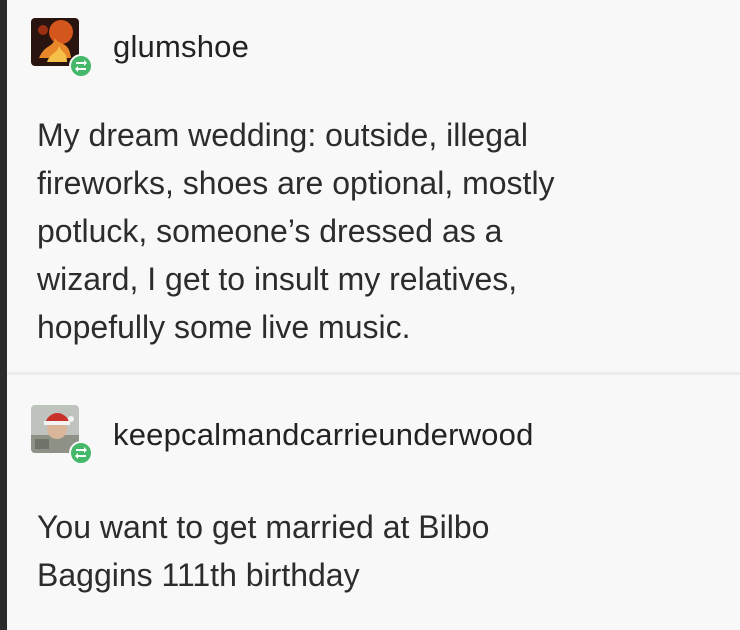 The width and height of the screenshot is (740, 630). What do you see at coordinates (224, 327) in the screenshot?
I see `post-1-body-line: hopefully some live music.` at bounding box center [224, 327].